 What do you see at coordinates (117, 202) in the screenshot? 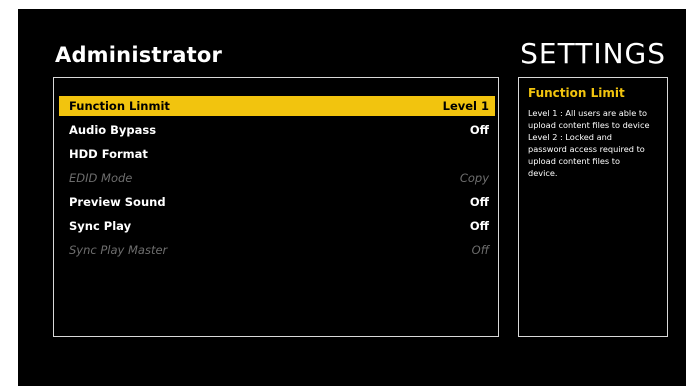
I see `menu-item-label: Preview Sound` at bounding box center [117, 202].